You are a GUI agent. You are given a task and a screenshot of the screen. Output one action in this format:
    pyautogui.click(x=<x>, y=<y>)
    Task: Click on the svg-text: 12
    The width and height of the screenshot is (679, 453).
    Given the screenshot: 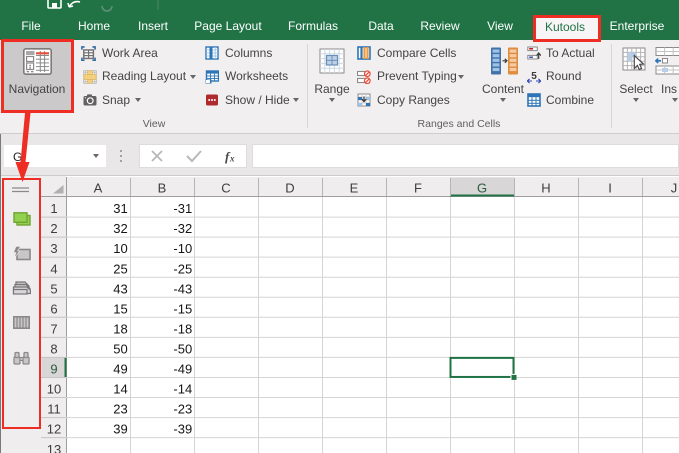 What is the action you would take?
    pyautogui.click(x=54, y=429)
    